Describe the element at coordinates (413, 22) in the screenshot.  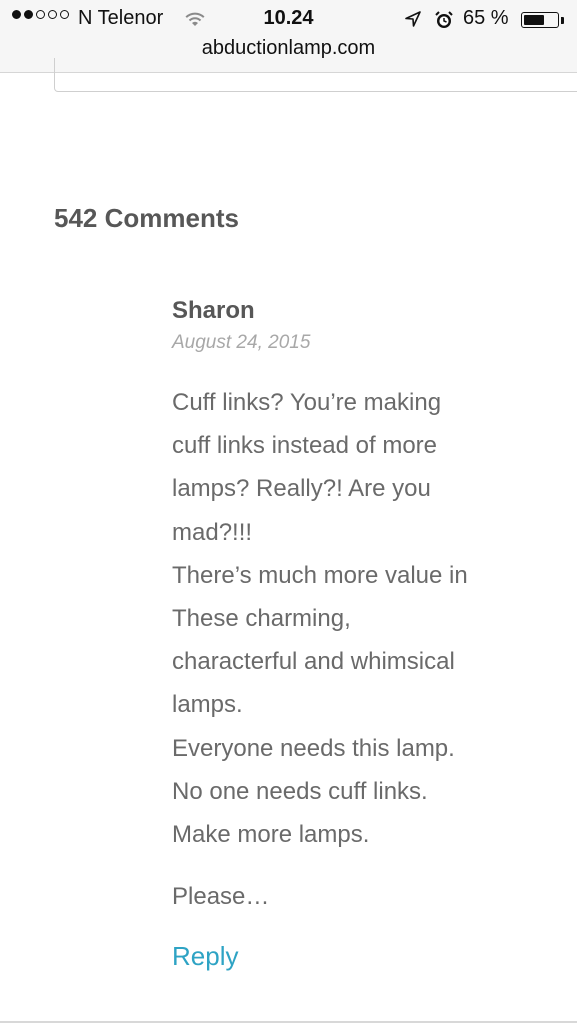
I see `location-arrow-icon` at that location.